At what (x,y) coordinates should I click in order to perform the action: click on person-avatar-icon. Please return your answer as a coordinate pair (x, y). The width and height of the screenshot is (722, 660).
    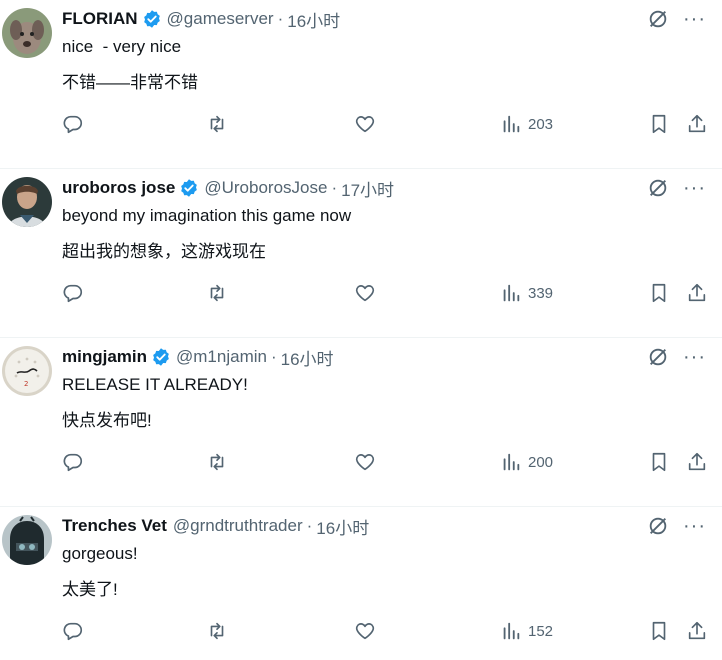
    Looking at the image, I should click on (27, 202).